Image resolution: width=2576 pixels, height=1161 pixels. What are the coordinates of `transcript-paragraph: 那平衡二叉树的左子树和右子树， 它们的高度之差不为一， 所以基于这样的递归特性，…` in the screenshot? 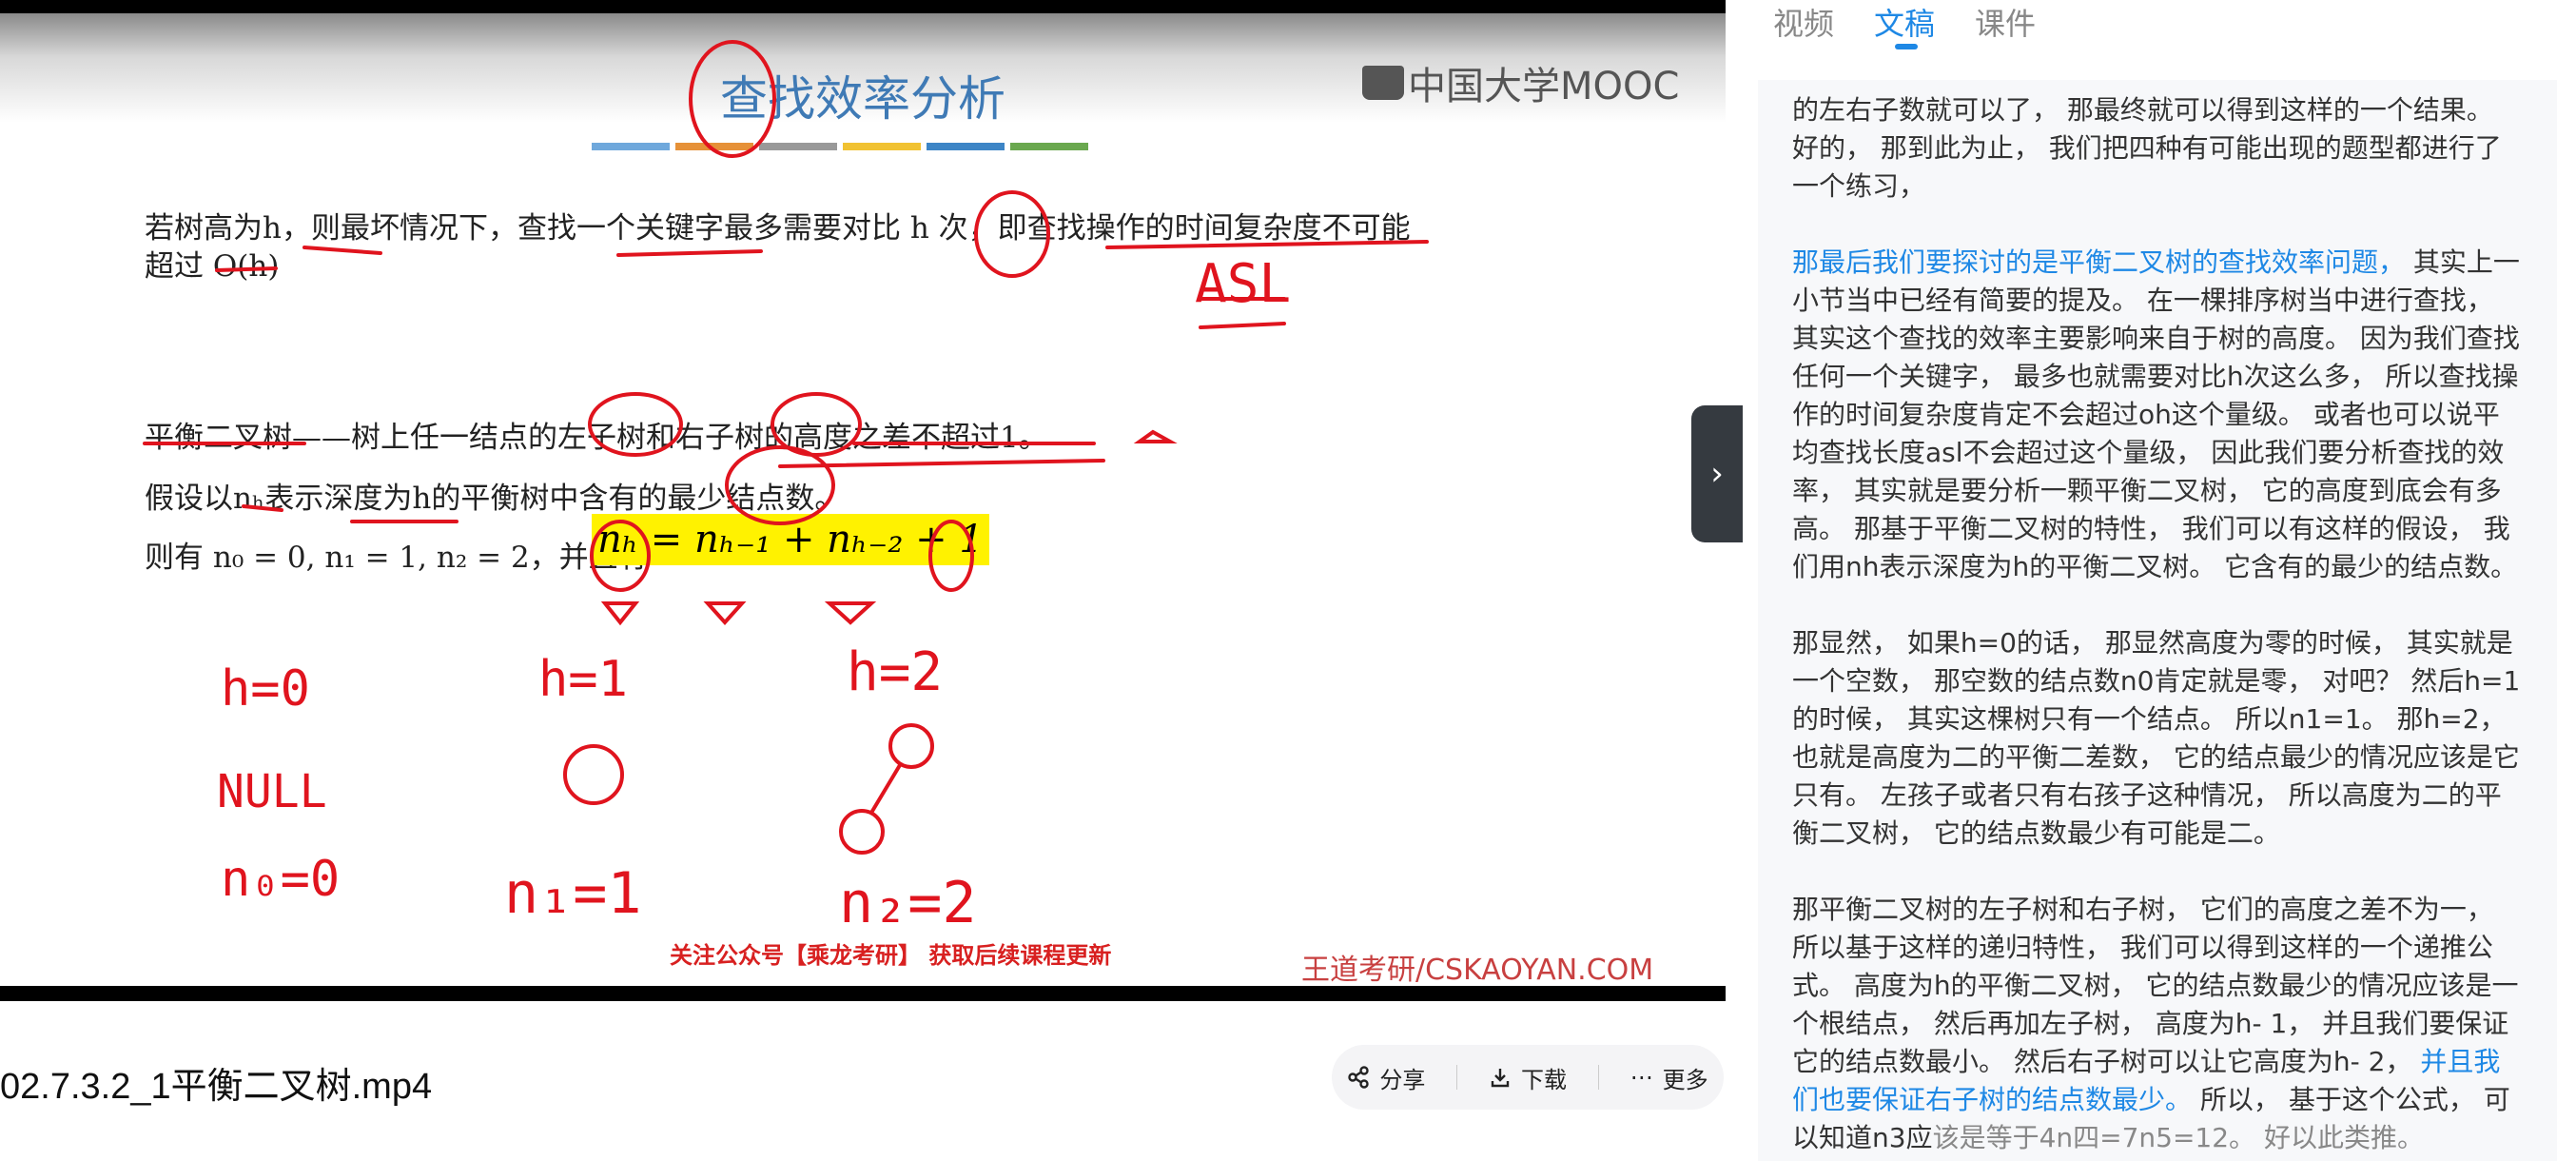 It's located at (2157, 1024).